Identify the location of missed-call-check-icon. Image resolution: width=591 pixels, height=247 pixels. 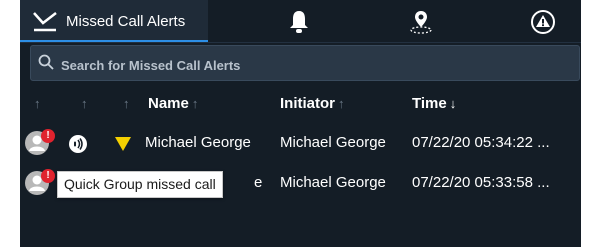
(45, 22).